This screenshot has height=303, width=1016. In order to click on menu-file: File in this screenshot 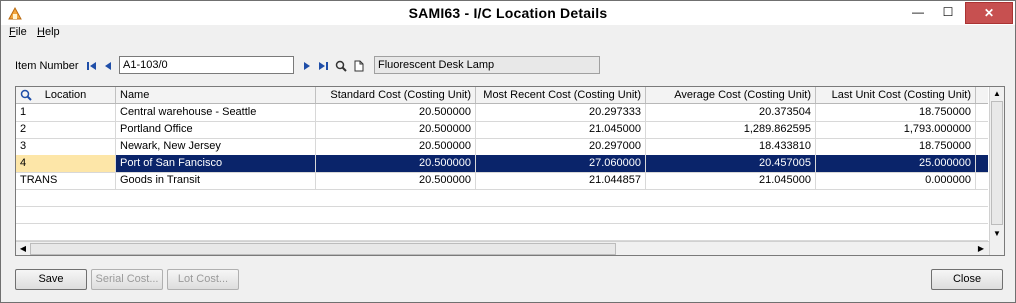, I will do `click(18, 32)`.